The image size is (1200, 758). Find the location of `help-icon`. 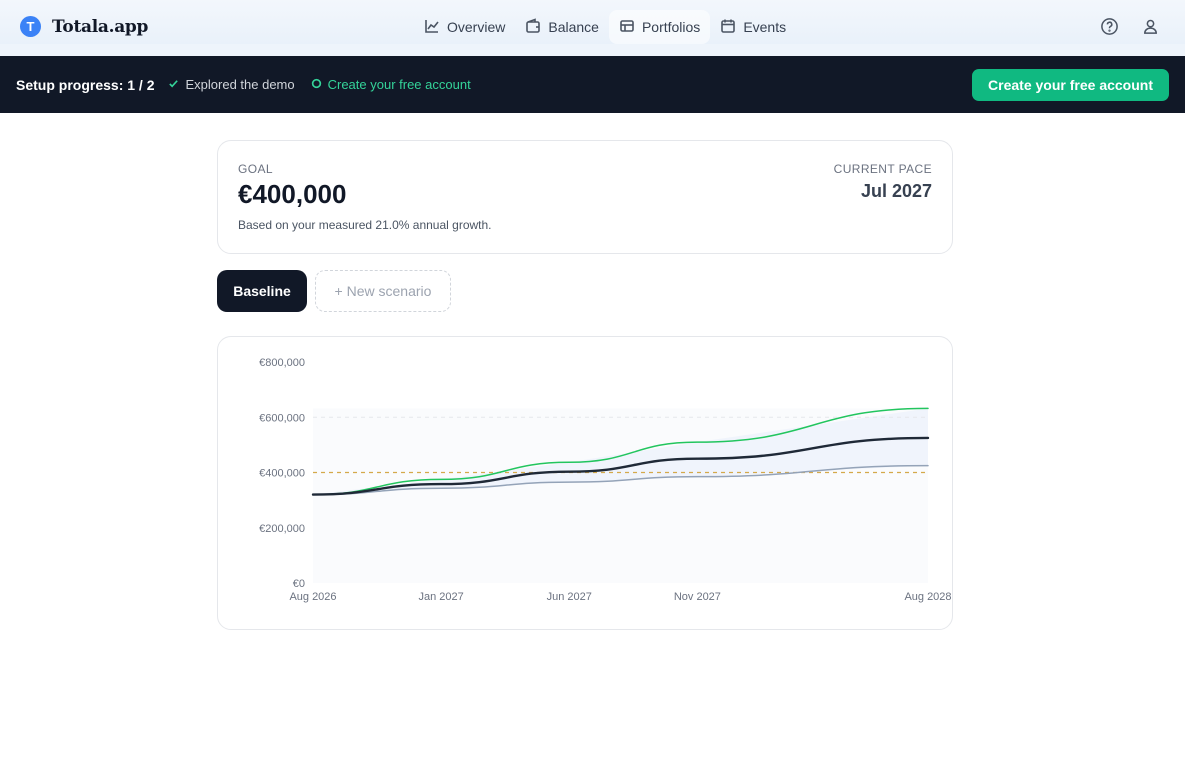

help-icon is located at coordinates (1109, 26).